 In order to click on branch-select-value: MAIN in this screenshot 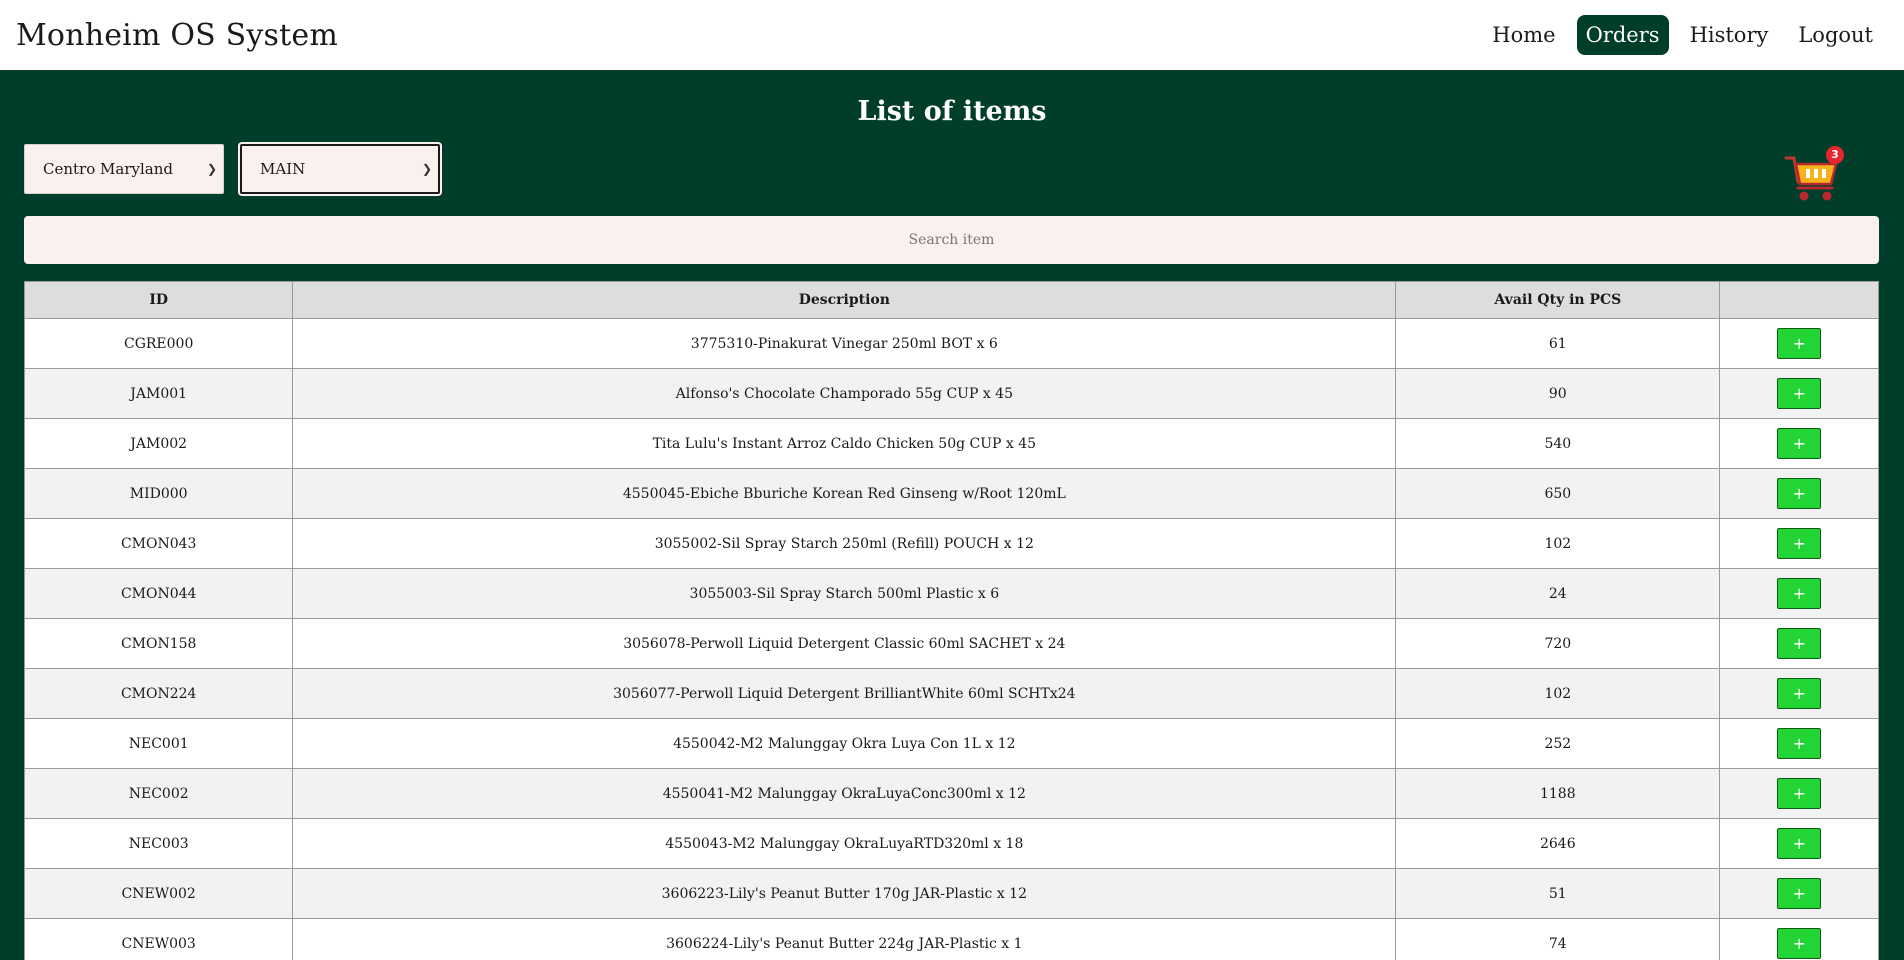, I will do `click(283, 169)`.